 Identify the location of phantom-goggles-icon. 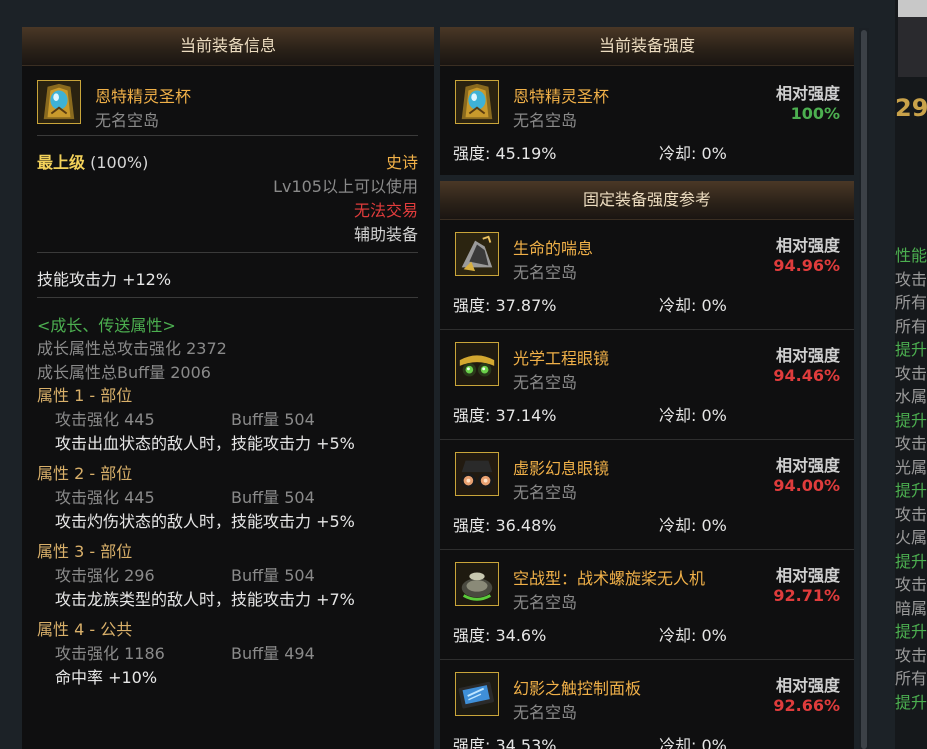
(477, 474).